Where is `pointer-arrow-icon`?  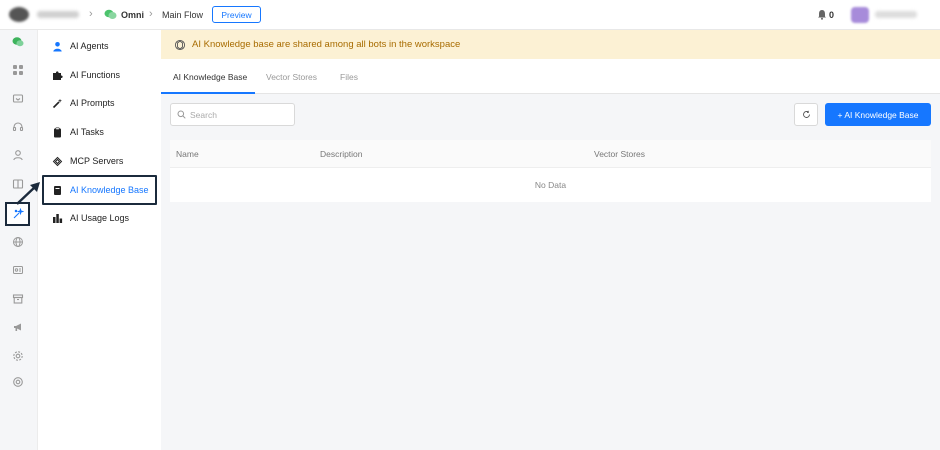
pointer-arrow-icon is located at coordinates (28, 193).